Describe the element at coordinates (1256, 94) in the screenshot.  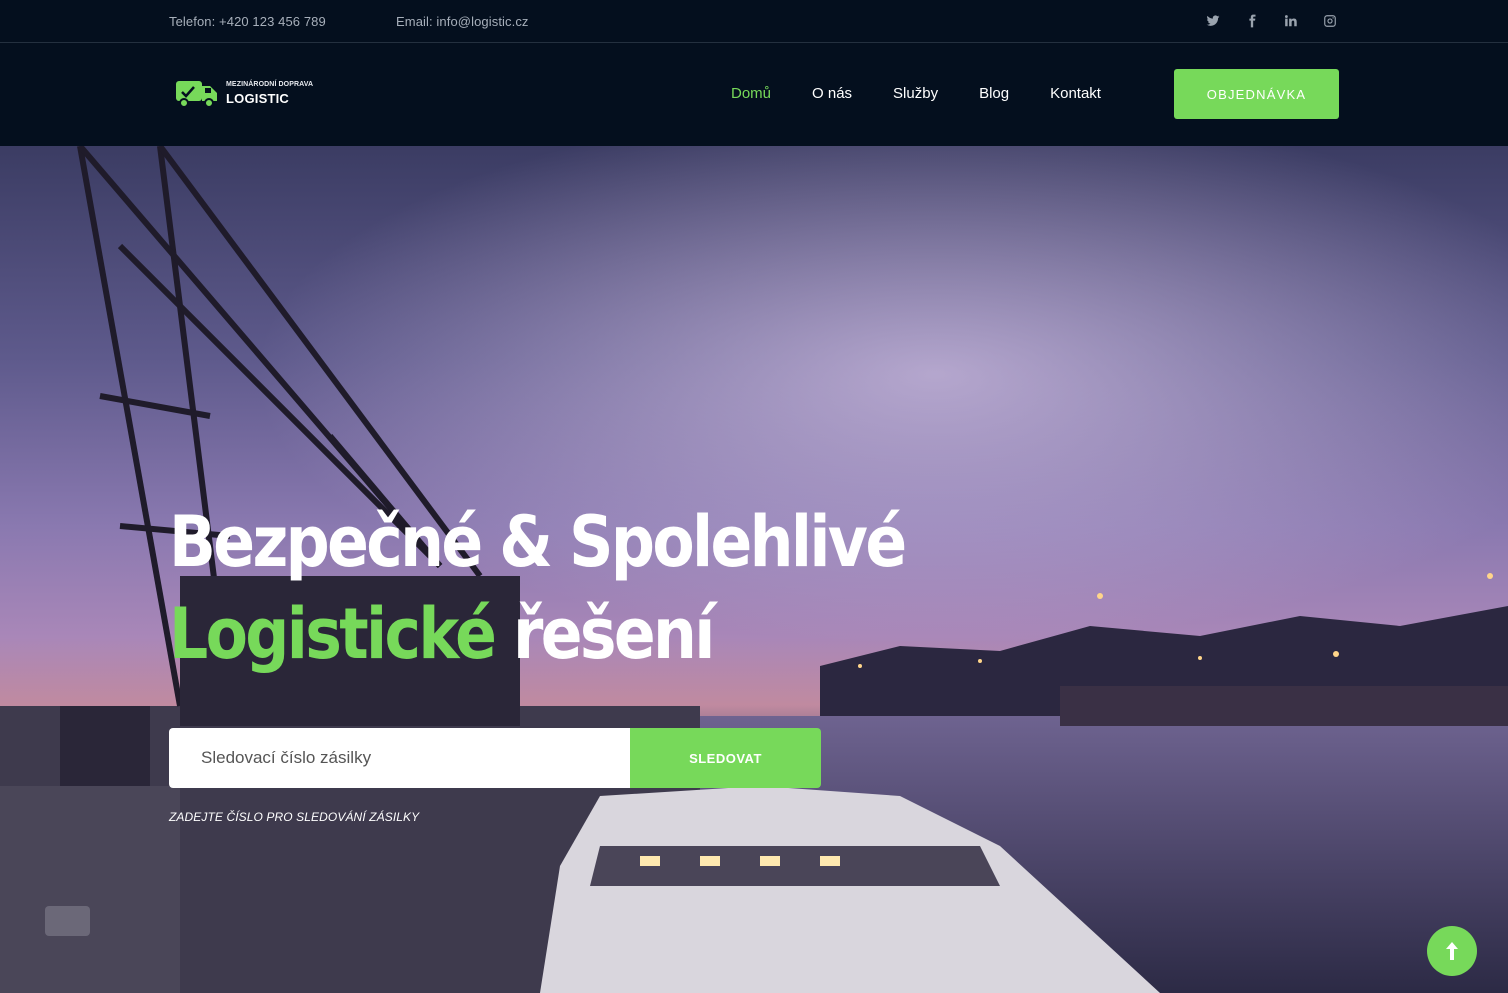
I see `order-button: OBJEDNÁVKA` at that location.